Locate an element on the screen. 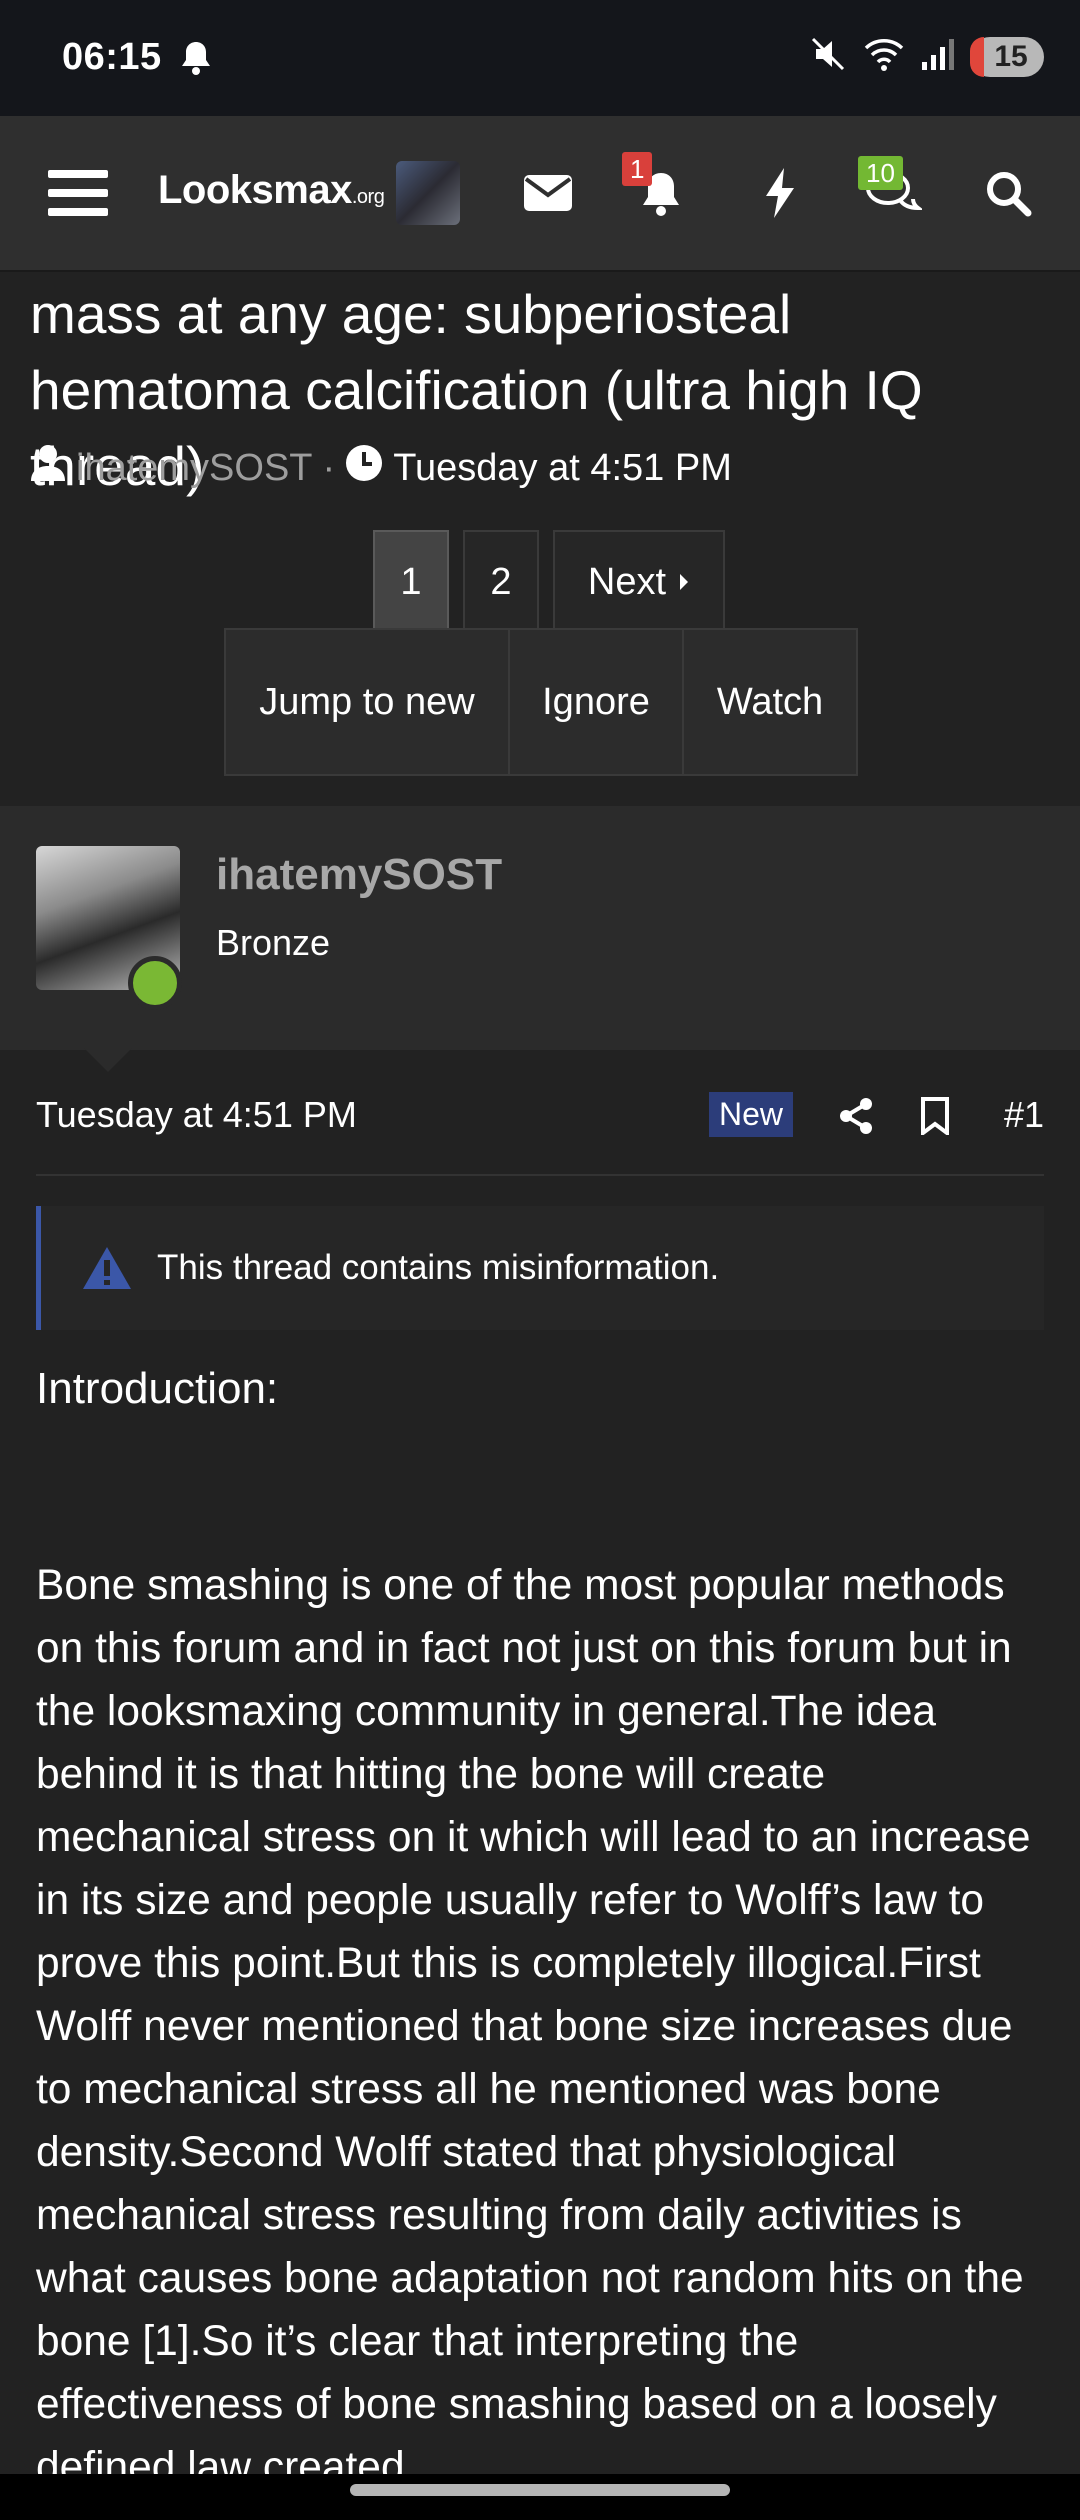 This screenshot has height=2520, width=1080. post-author-rank: Bronze is located at coordinates (273, 942).